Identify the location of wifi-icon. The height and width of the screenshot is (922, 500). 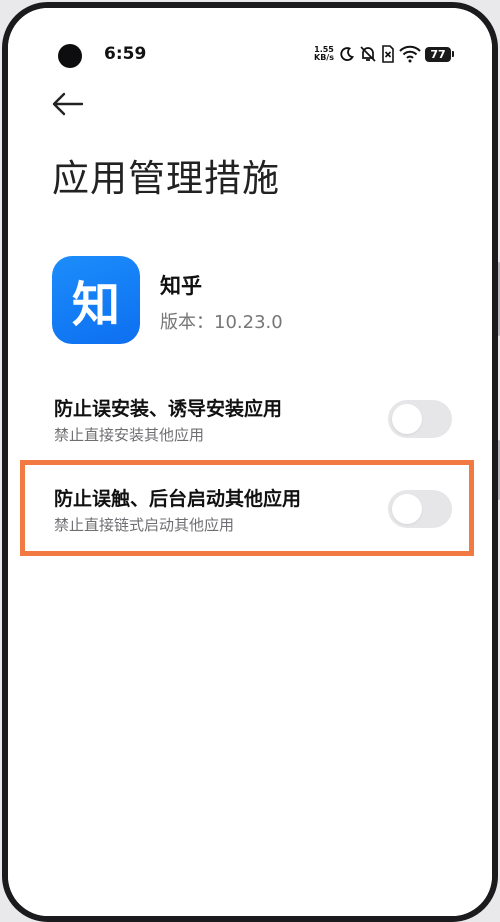
(410, 54).